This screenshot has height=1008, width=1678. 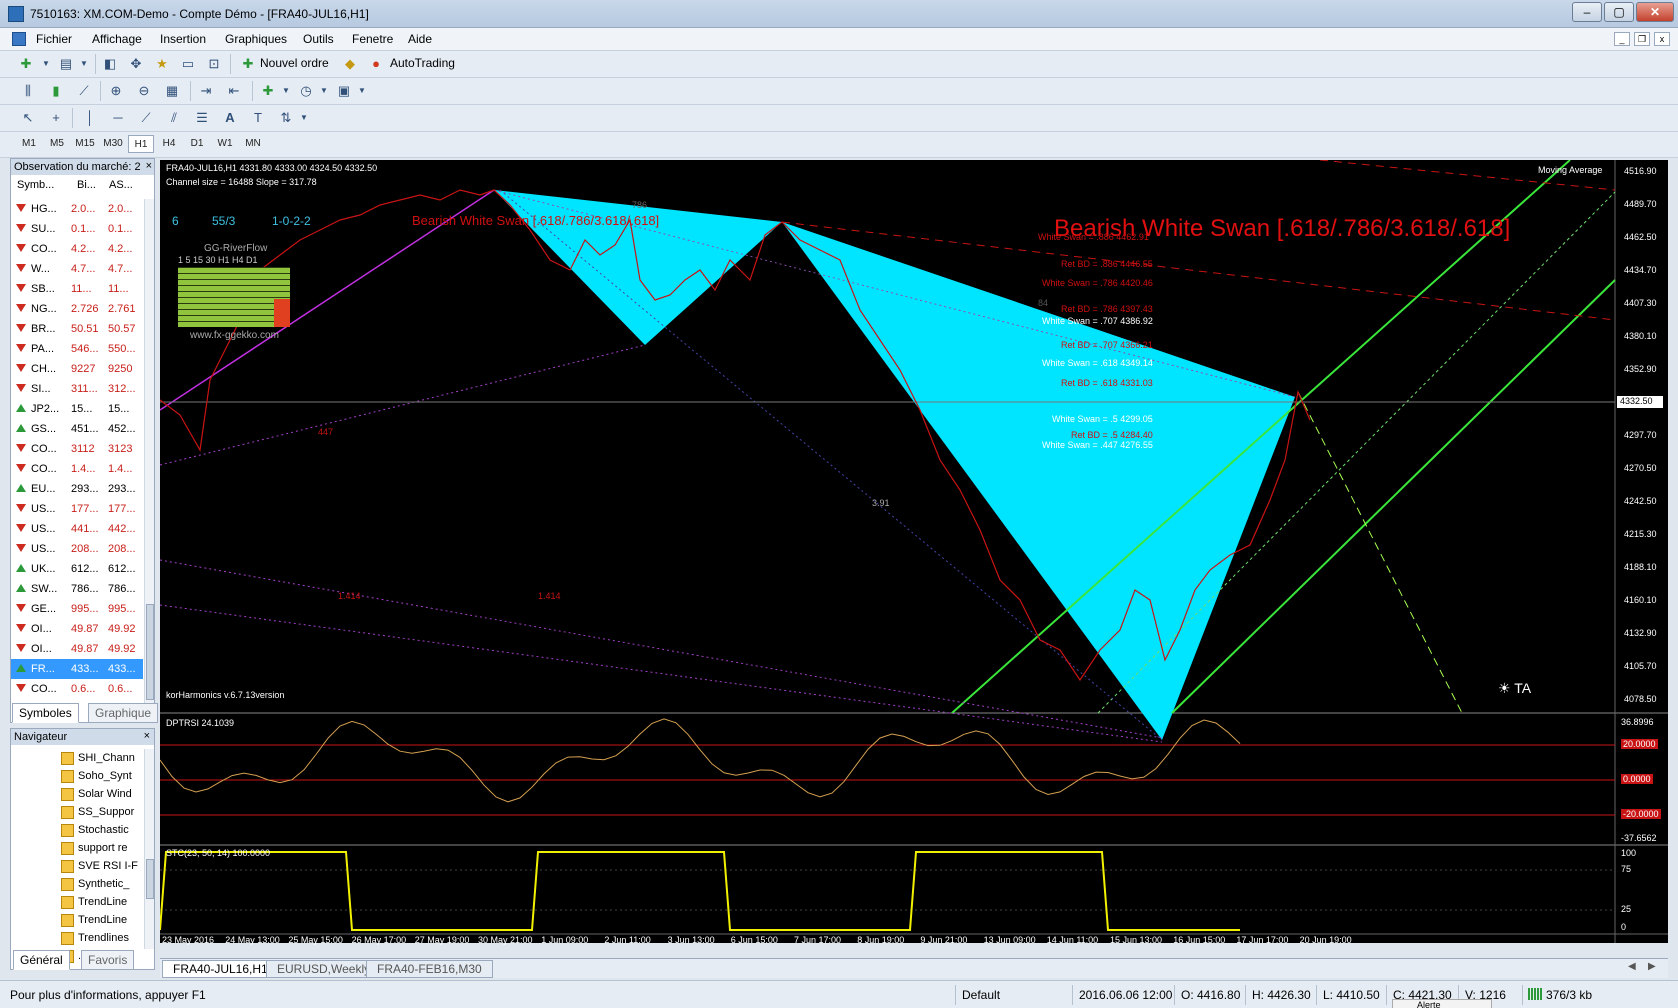 What do you see at coordinates (113, 144) in the screenshot?
I see `timeframe-m30: M30` at bounding box center [113, 144].